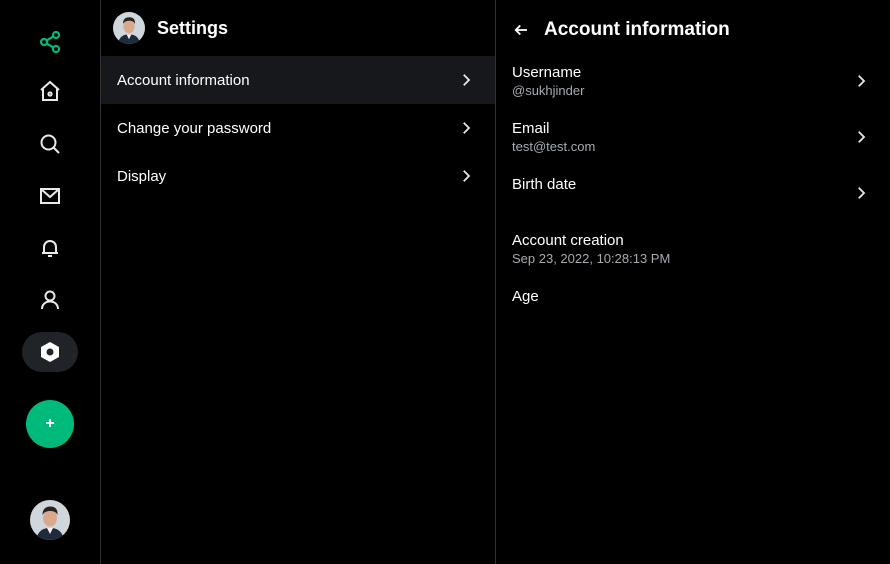 This screenshot has height=564, width=890. Describe the element at coordinates (193, 27) in the screenshot. I see `page-title: Settings` at that location.